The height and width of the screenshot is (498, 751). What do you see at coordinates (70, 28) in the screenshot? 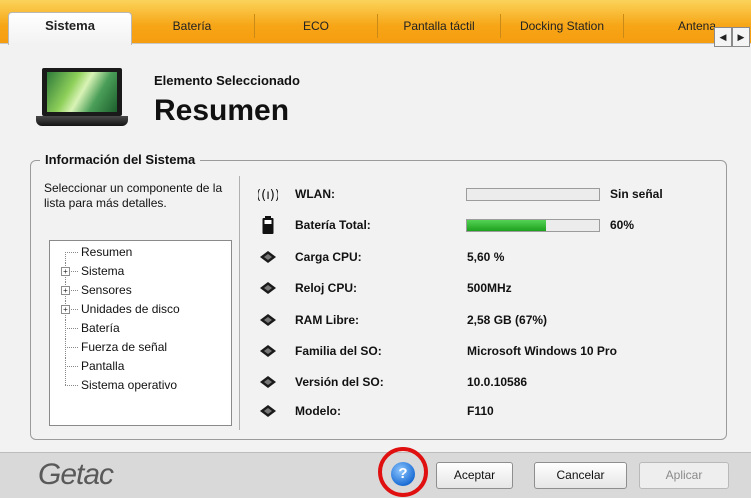
I see `tab-sistema: Sistema` at bounding box center [70, 28].